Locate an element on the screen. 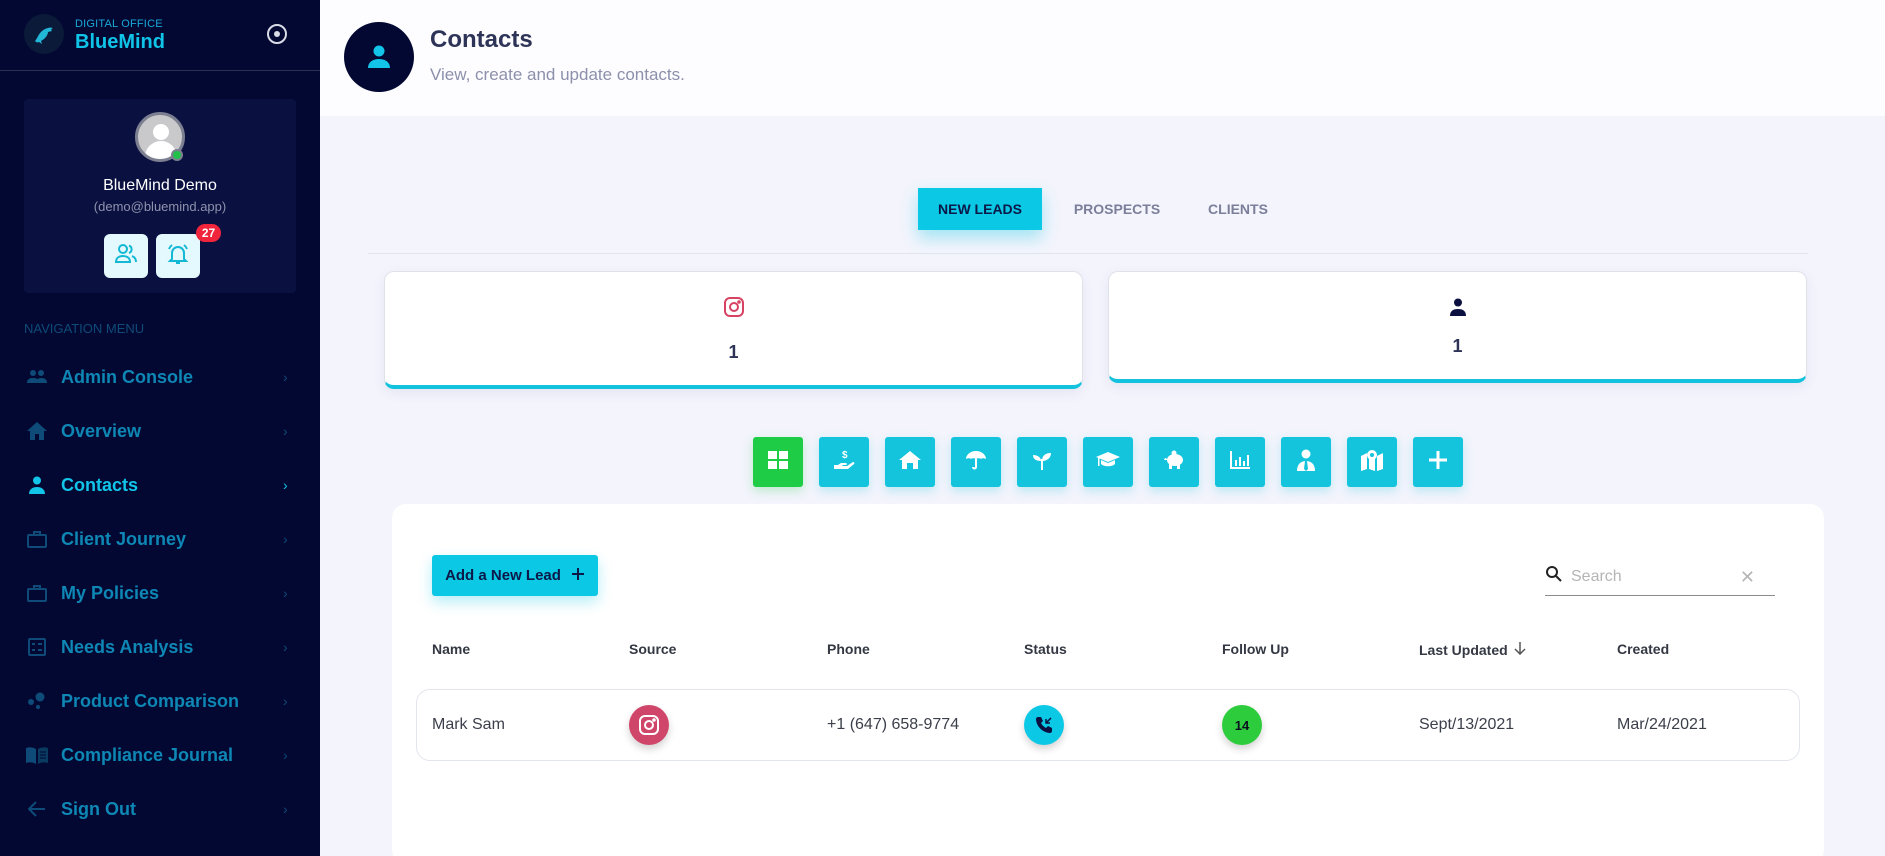 Image resolution: width=1885 pixels, height=856 pixels. briefcase-icon is located at coordinates (37, 593).